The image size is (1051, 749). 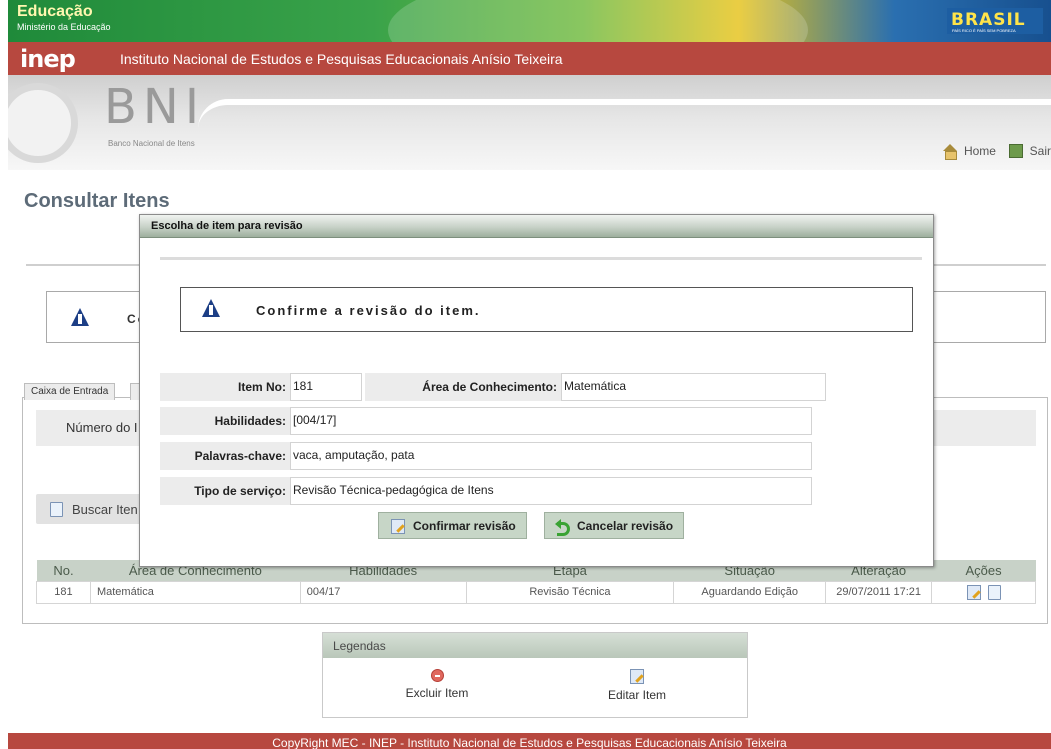 I want to click on legend-box: Legendas Excluir Item Editar Item, so click(x=535, y=675).